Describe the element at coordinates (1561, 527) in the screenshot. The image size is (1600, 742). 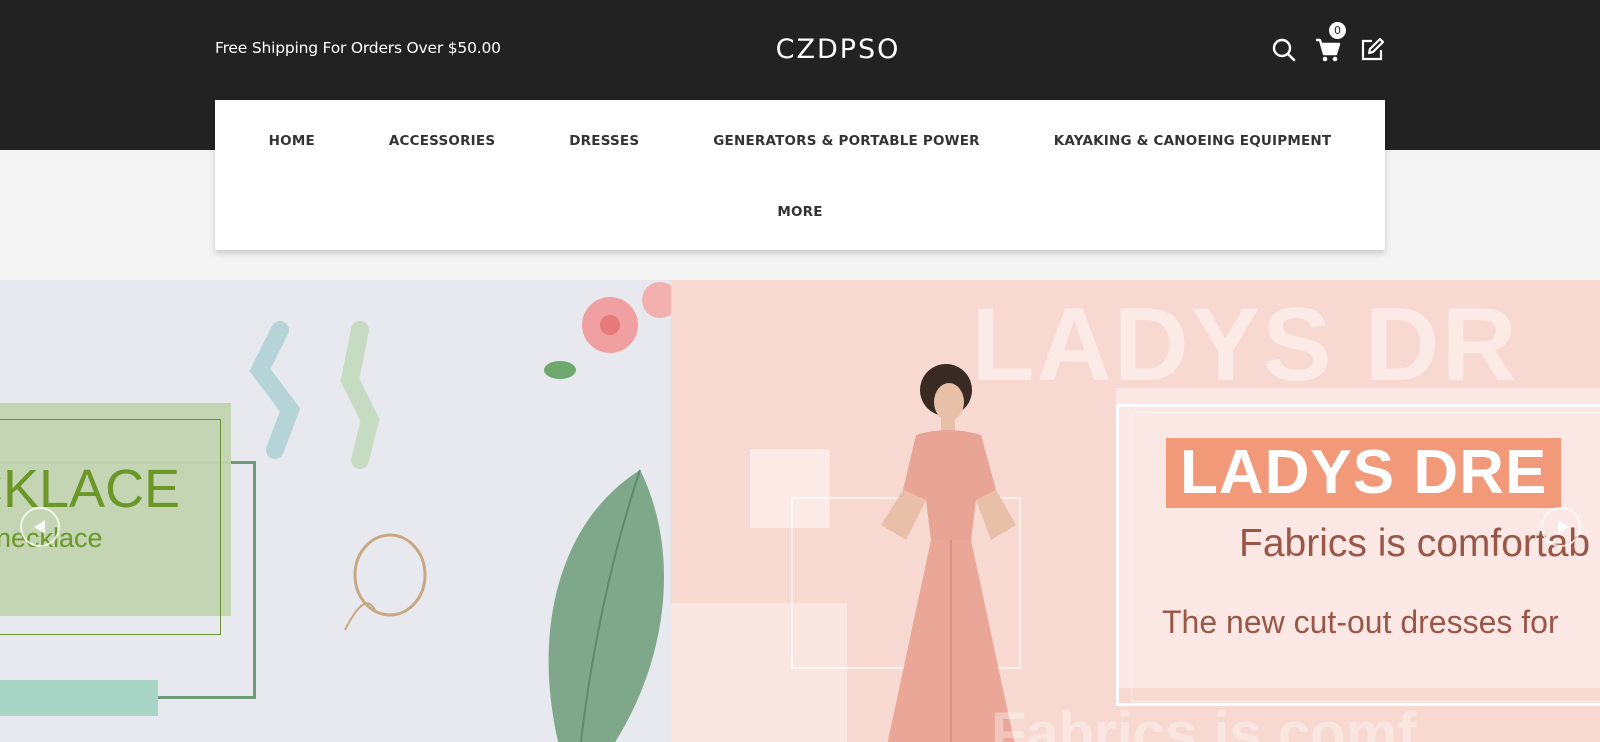
I see `carousel-next-button` at that location.